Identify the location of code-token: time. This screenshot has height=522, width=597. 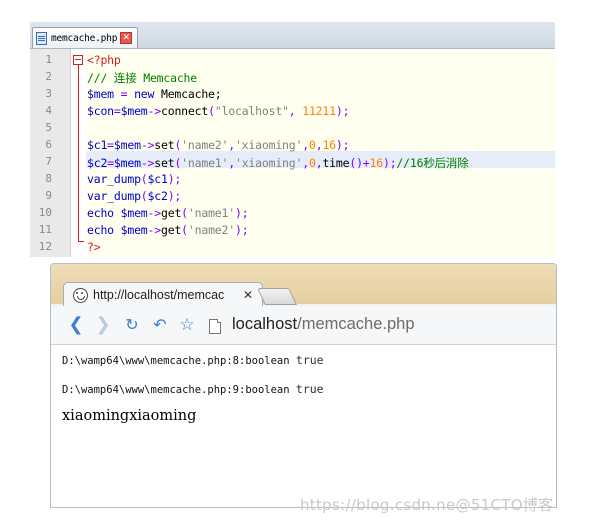
(336, 163).